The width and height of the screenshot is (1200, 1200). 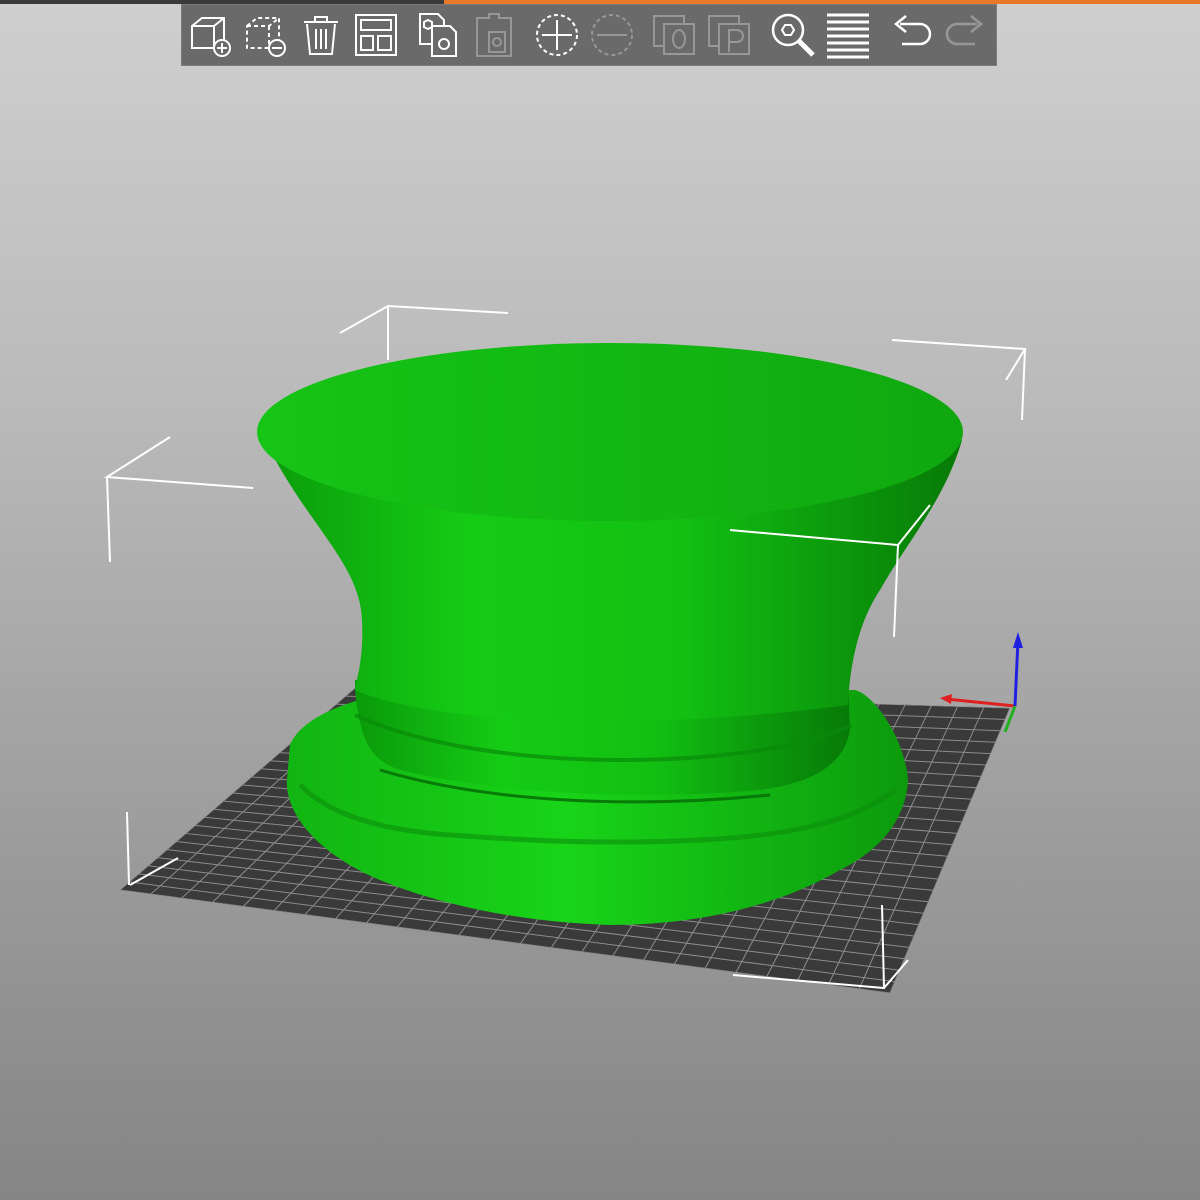 I want to click on delete-all-icon, so click(x=321, y=35).